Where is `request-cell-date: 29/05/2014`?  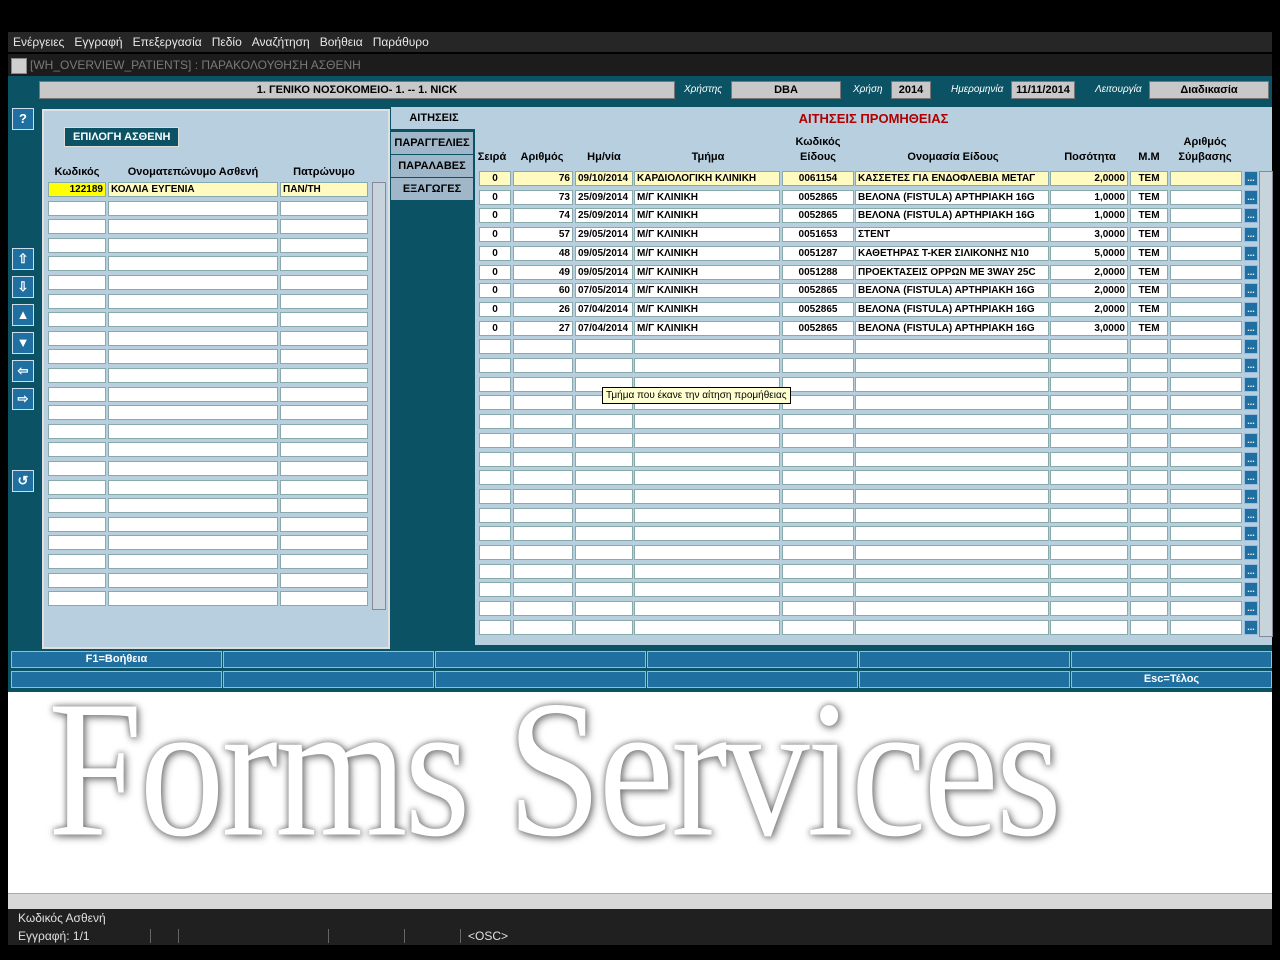
request-cell-date: 29/05/2014 is located at coordinates (604, 235).